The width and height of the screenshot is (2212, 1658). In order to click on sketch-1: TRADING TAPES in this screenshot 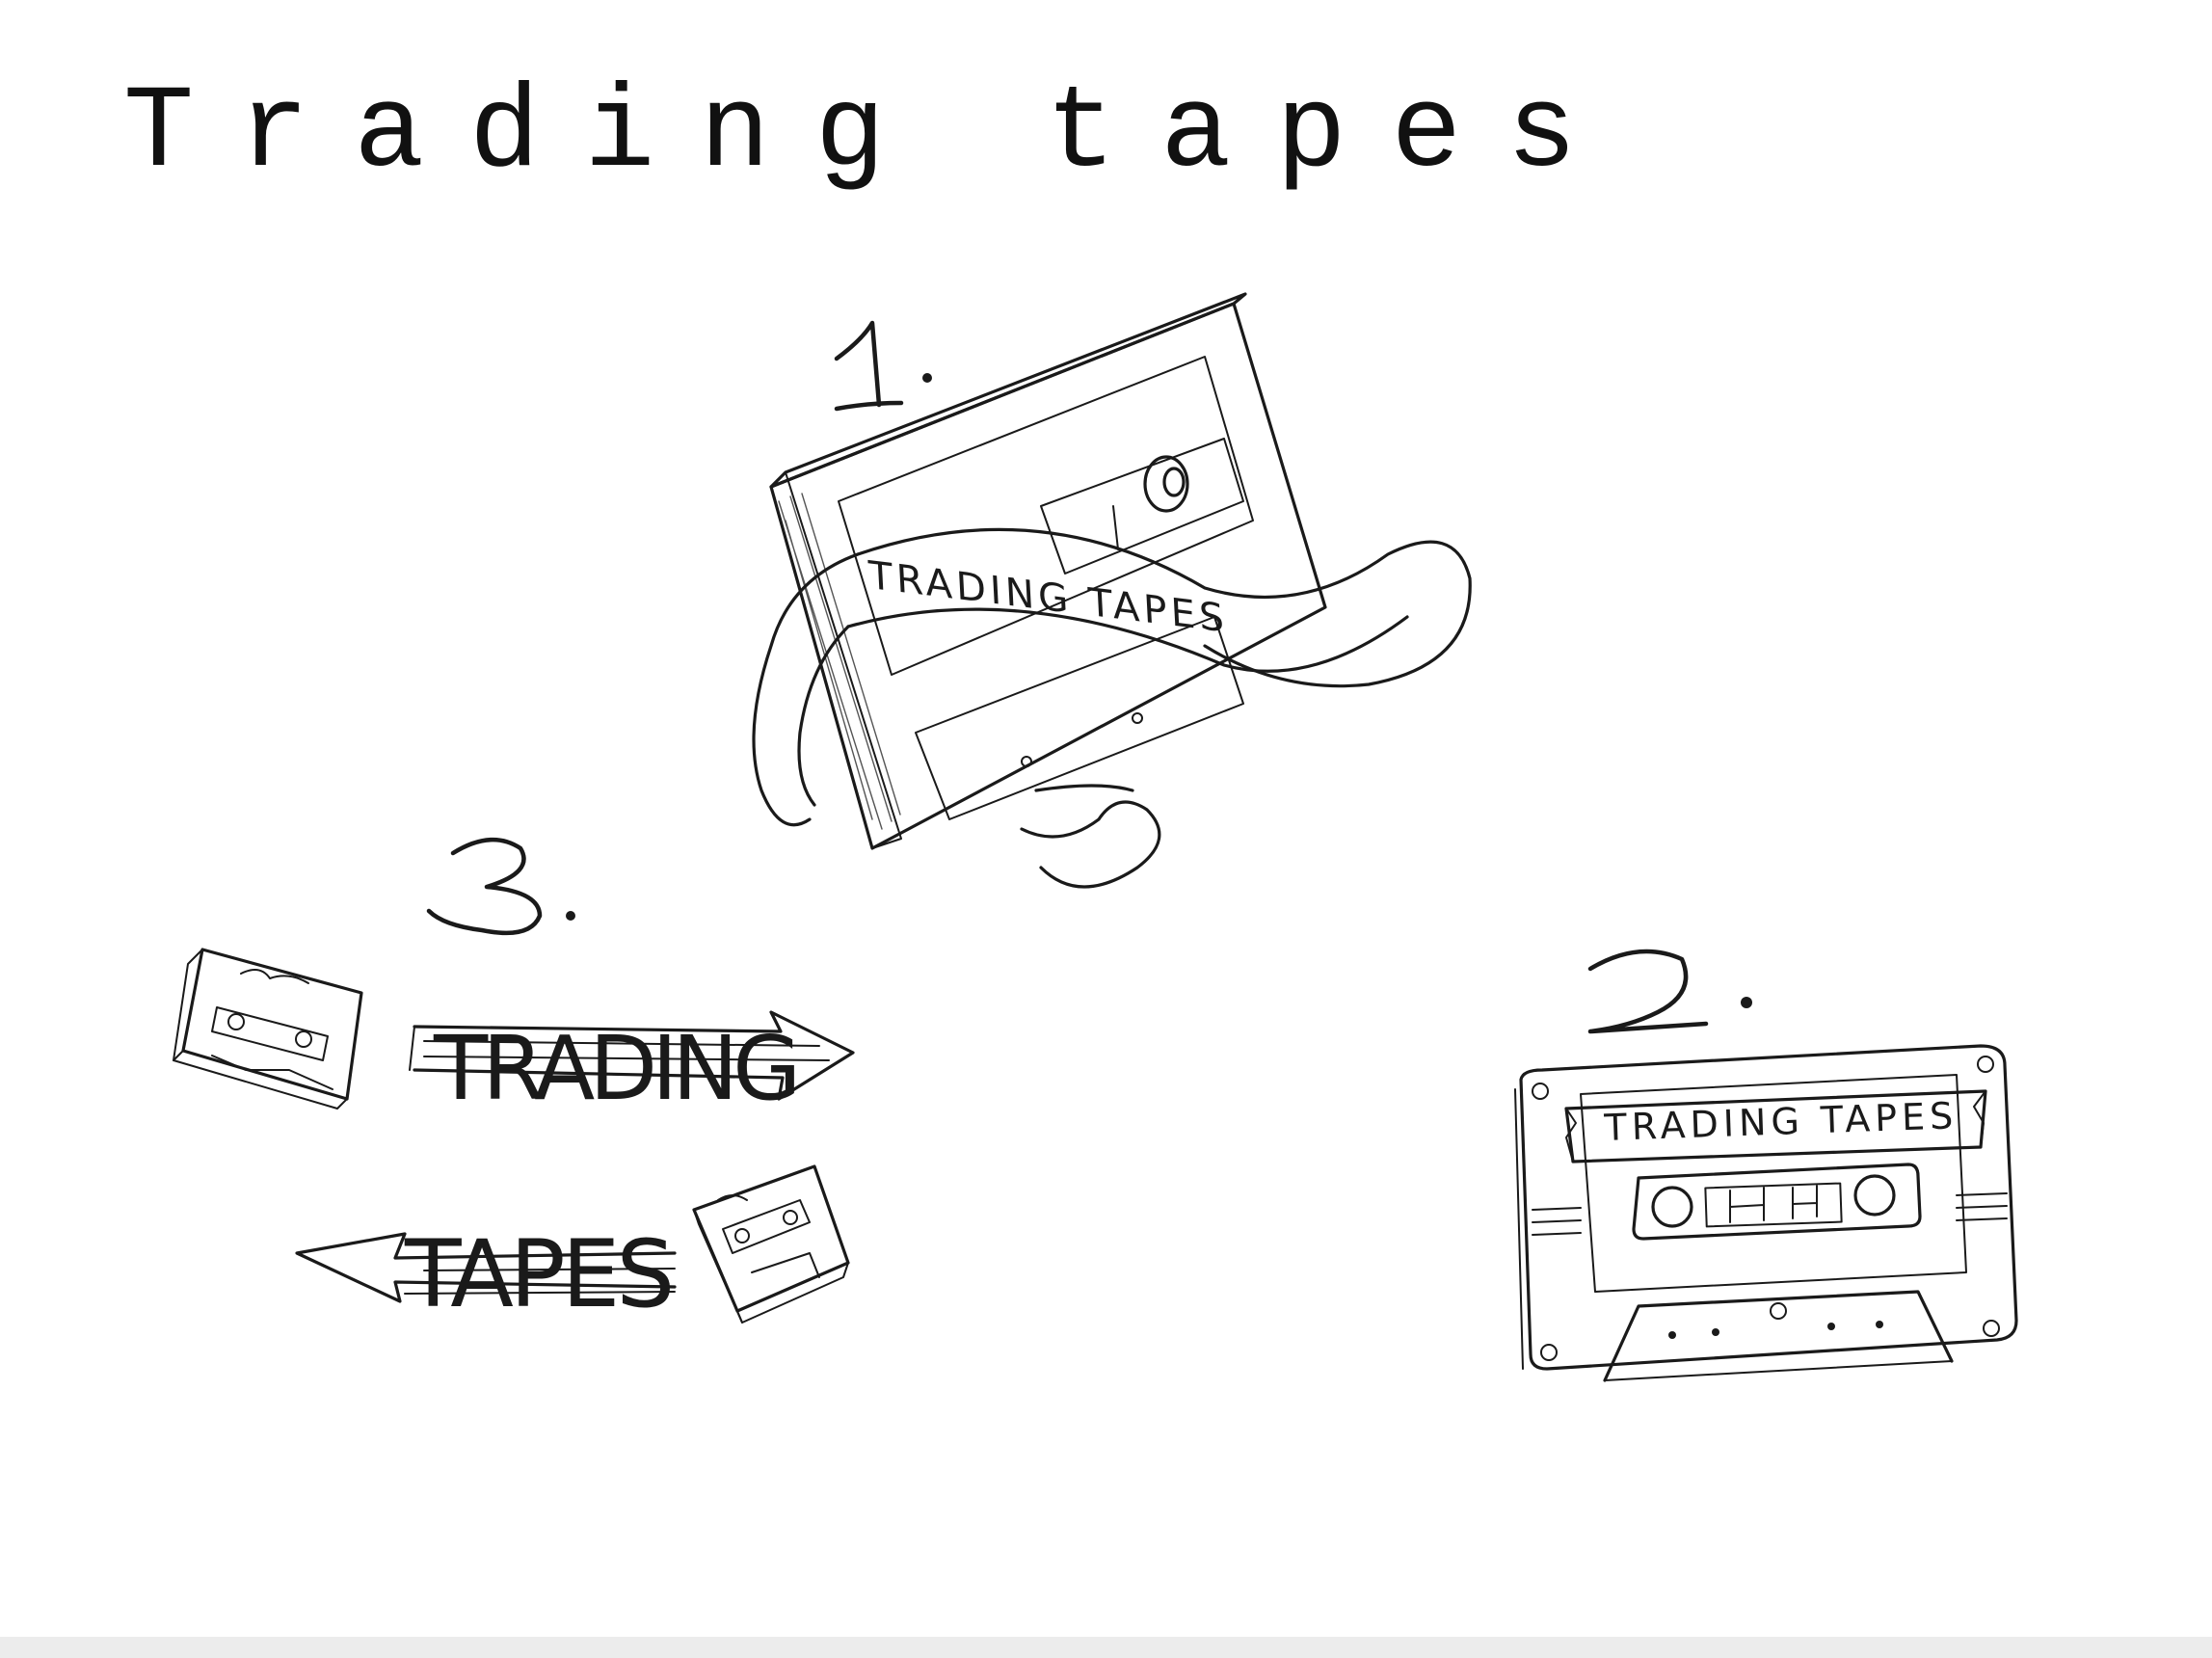, I will do `click(1112, 590)`.